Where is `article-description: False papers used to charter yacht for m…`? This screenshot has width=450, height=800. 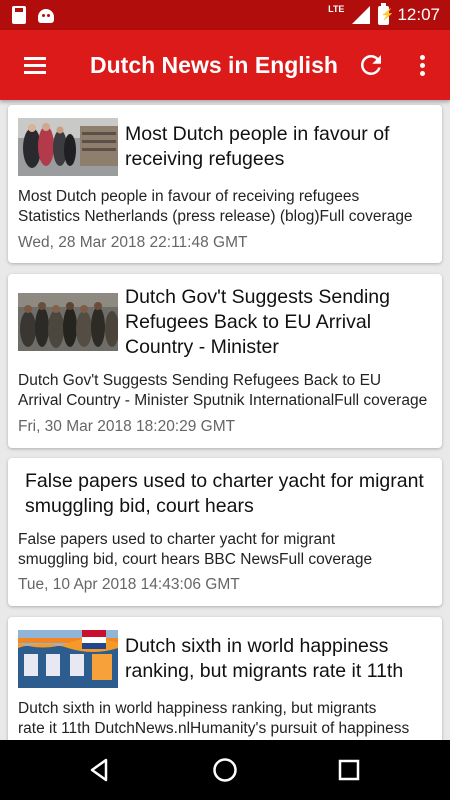 article-description: False papers used to charter yacht for m… is located at coordinates (195, 549).